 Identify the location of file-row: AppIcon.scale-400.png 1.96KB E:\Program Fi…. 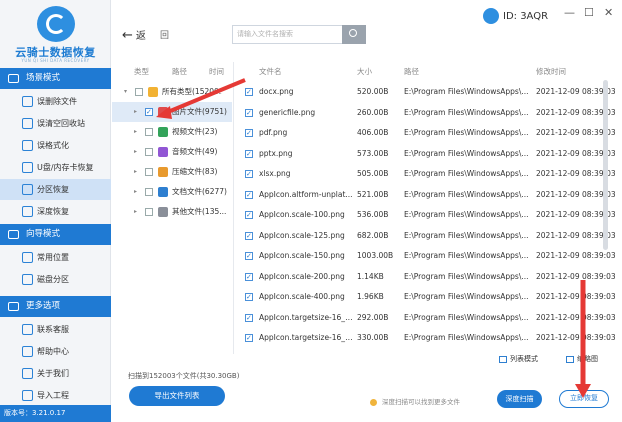
(424, 297).